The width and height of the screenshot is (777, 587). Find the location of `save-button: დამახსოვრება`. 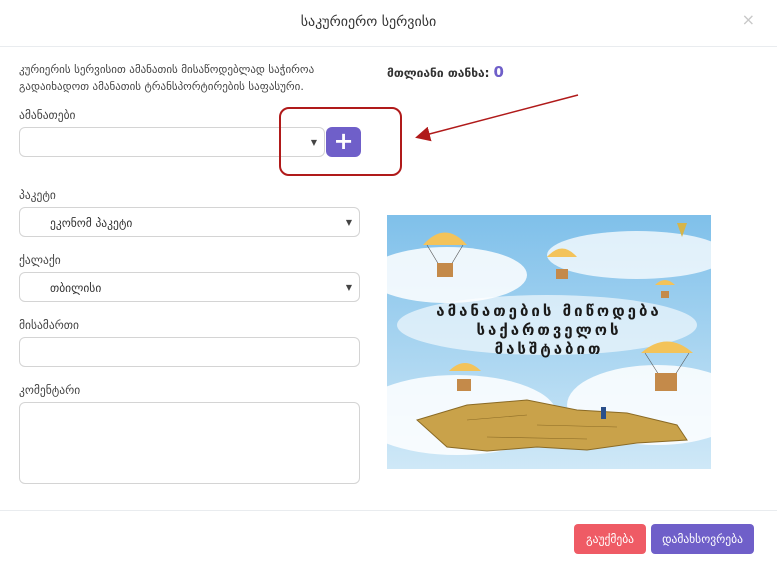

save-button: დამახსოვრება is located at coordinates (702, 539).